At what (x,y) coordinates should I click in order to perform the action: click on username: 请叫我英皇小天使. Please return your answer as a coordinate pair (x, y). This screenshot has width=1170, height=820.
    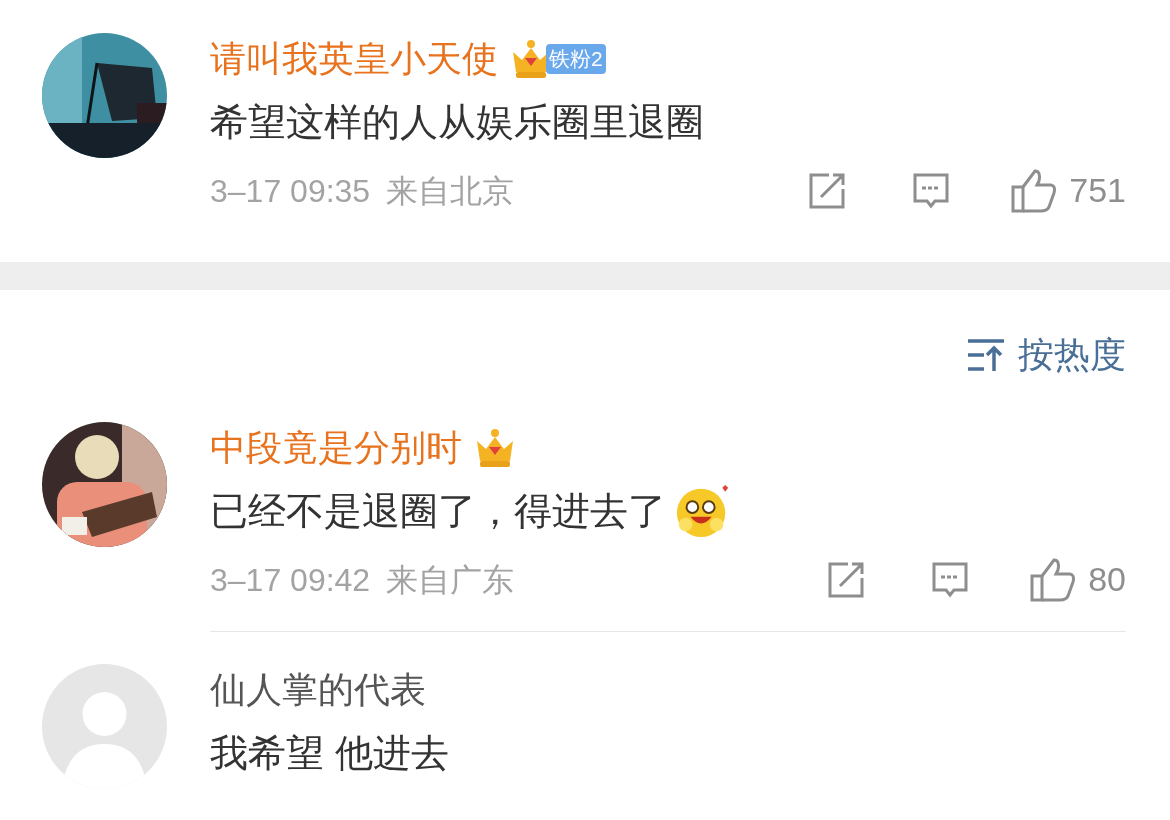
    Looking at the image, I should click on (354, 59).